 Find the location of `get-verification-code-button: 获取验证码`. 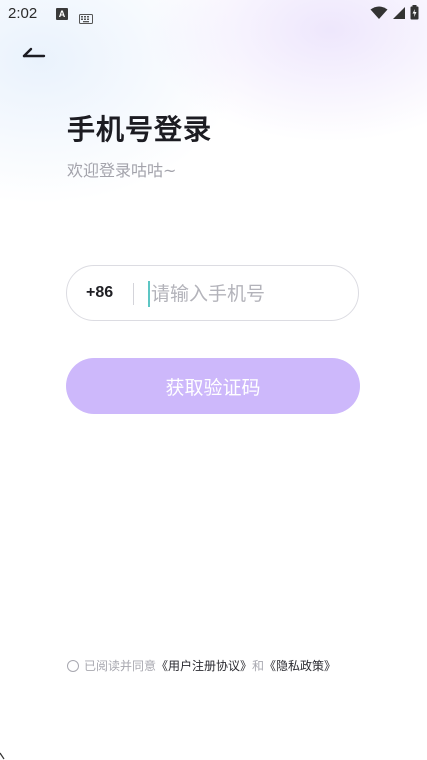

get-verification-code-button: 获取验证码 is located at coordinates (213, 386).